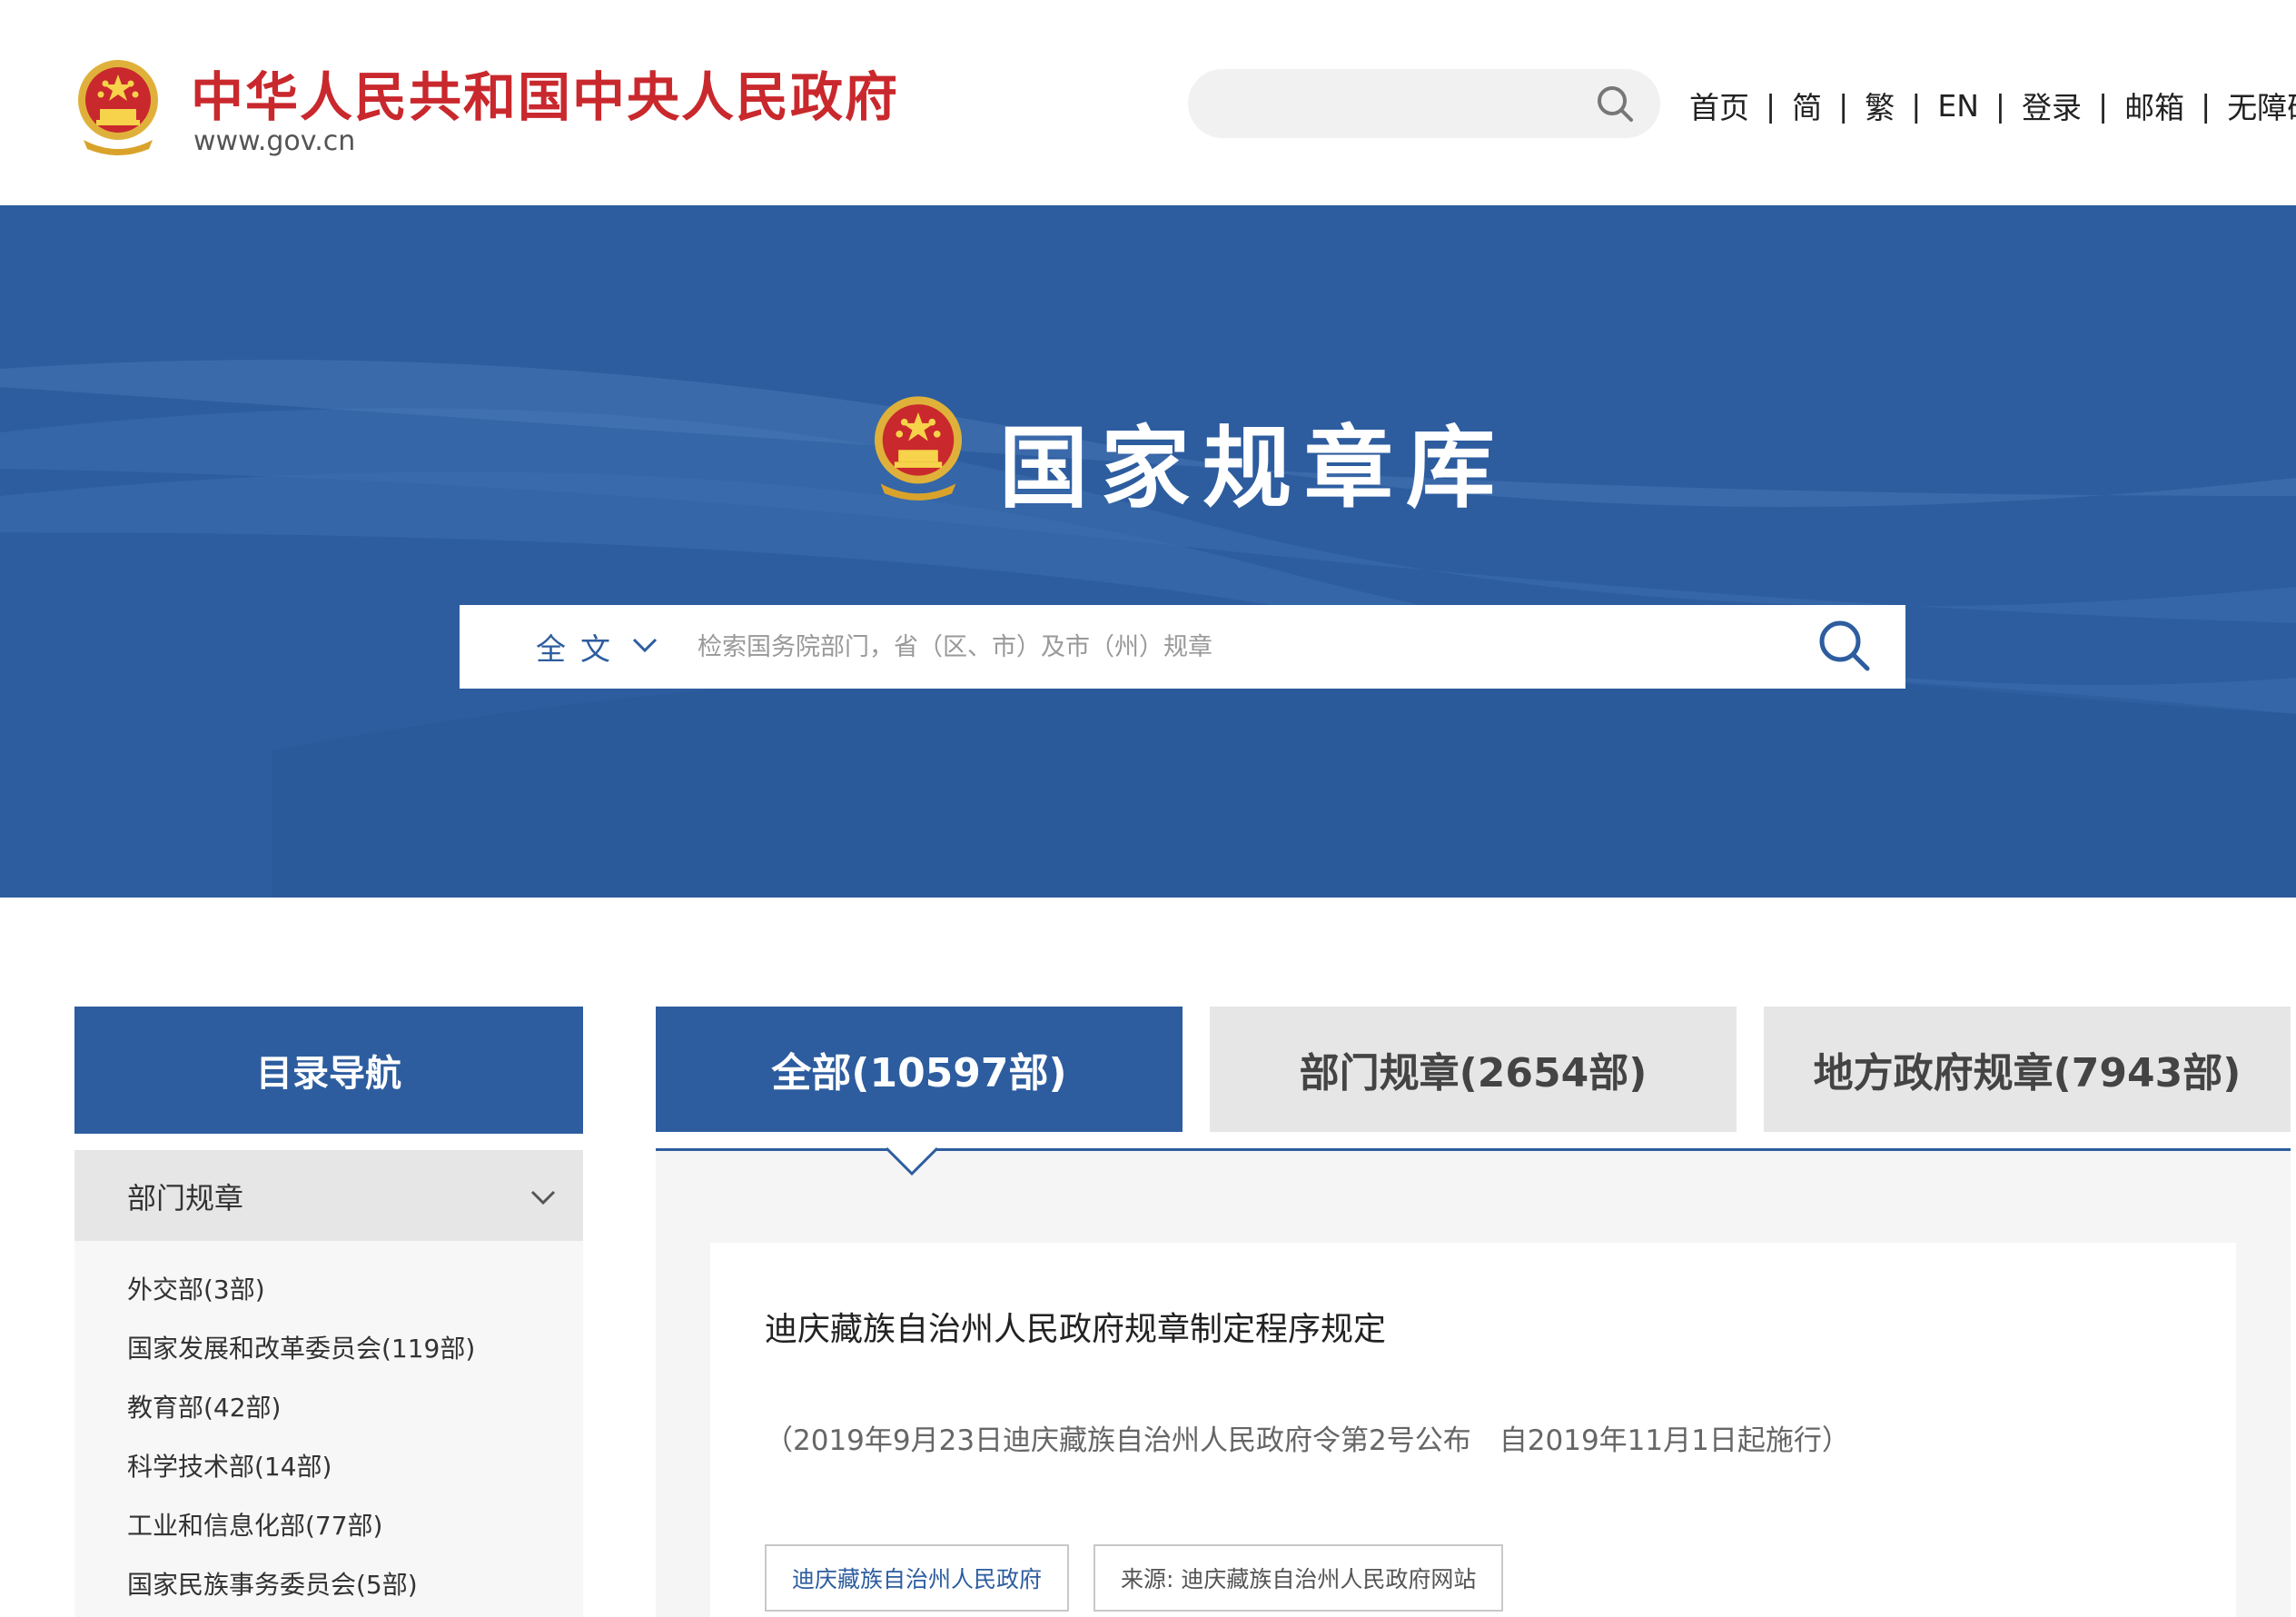 The width and height of the screenshot is (2296, 1617). What do you see at coordinates (919, 1070) in the screenshot?
I see `tab-all: 全部(10597部)` at bounding box center [919, 1070].